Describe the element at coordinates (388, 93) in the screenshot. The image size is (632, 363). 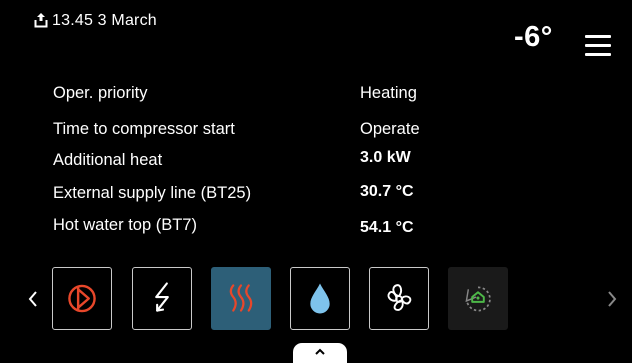
I see `value-oper-priority: Heating` at that location.